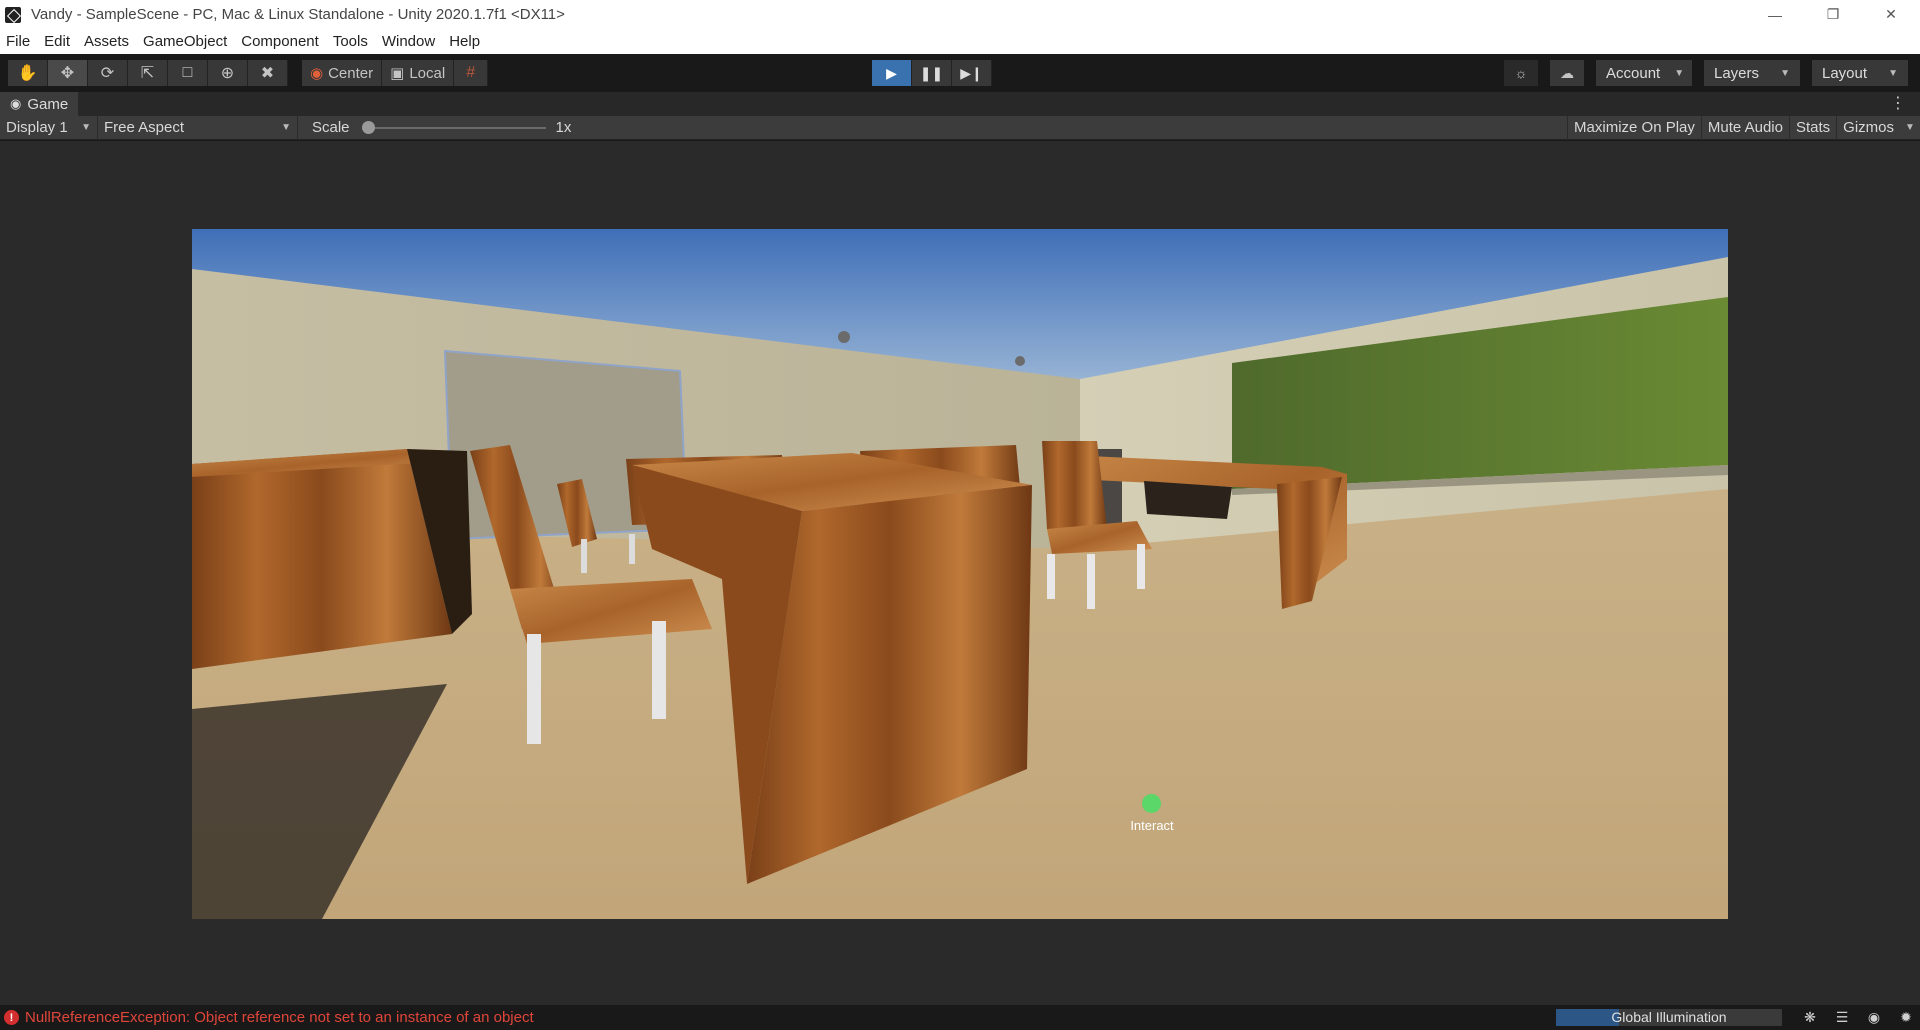 This screenshot has width=1920, height=1030. What do you see at coordinates (68, 73) in the screenshot?
I see `move-tool-icon: ✥` at bounding box center [68, 73].